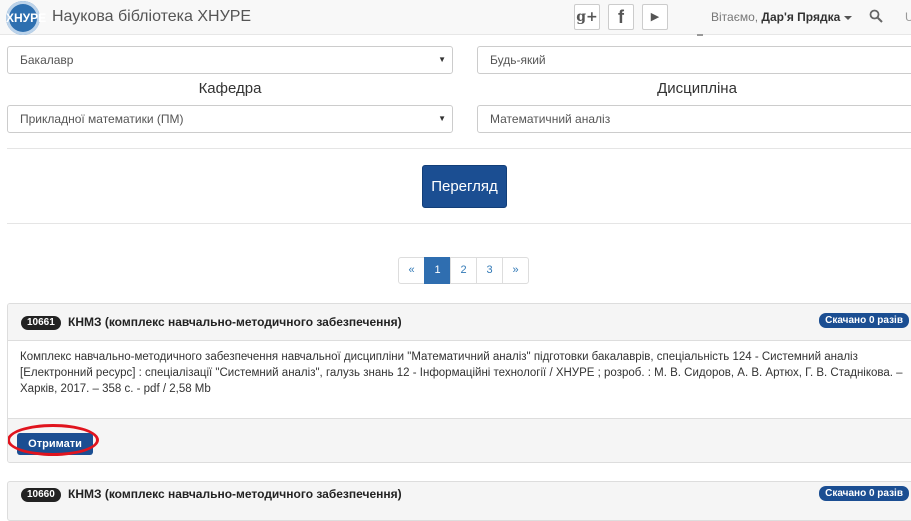 The width and height of the screenshot is (911, 521). What do you see at coordinates (848, 17) in the screenshot?
I see `caret-down-icon` at bounding box center [848, 17].